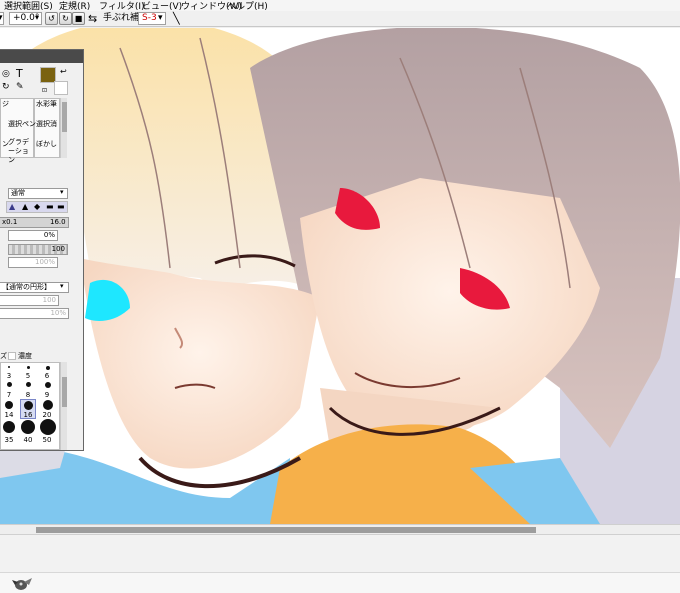 The image size is (680, 593). I want to click on stabilizer-value: S-3, so click(149, 18).